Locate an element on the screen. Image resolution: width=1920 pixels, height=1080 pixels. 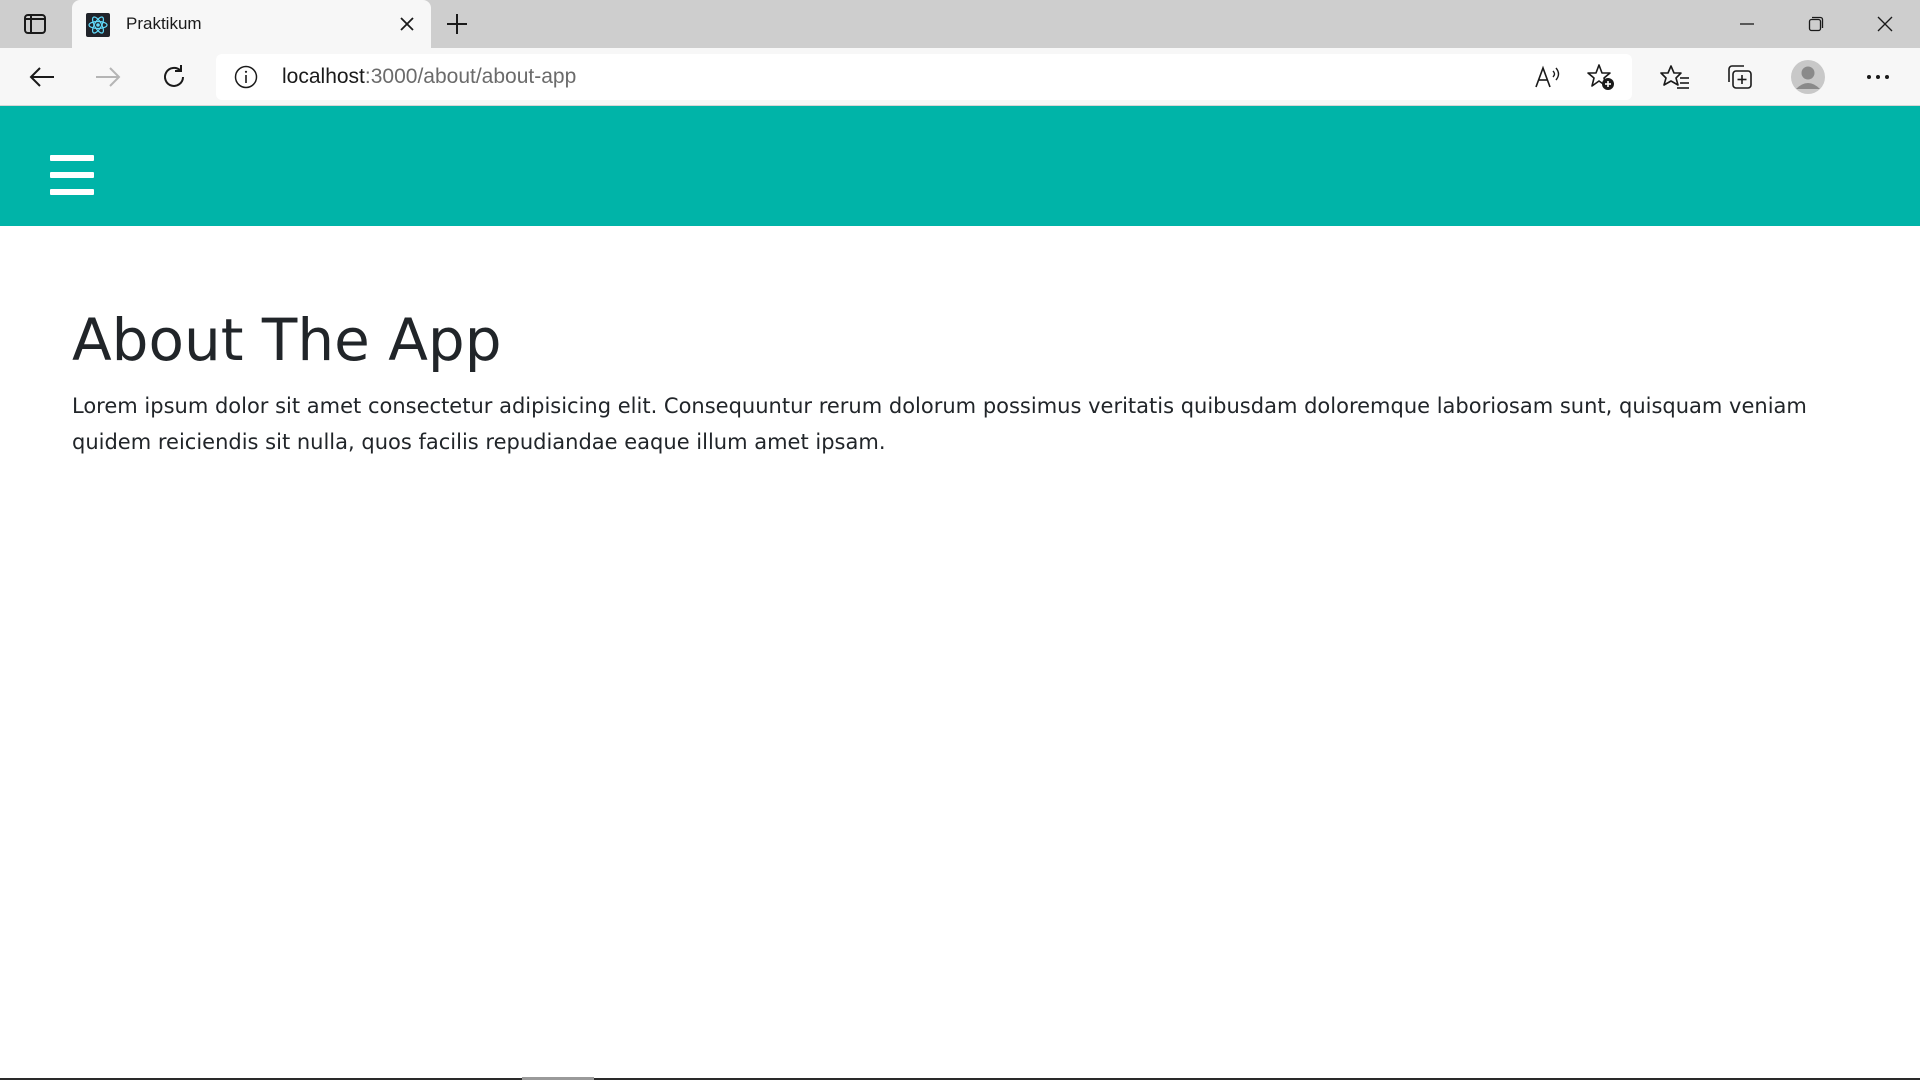
tab-actions-icon is located at coordinates (35, 24).